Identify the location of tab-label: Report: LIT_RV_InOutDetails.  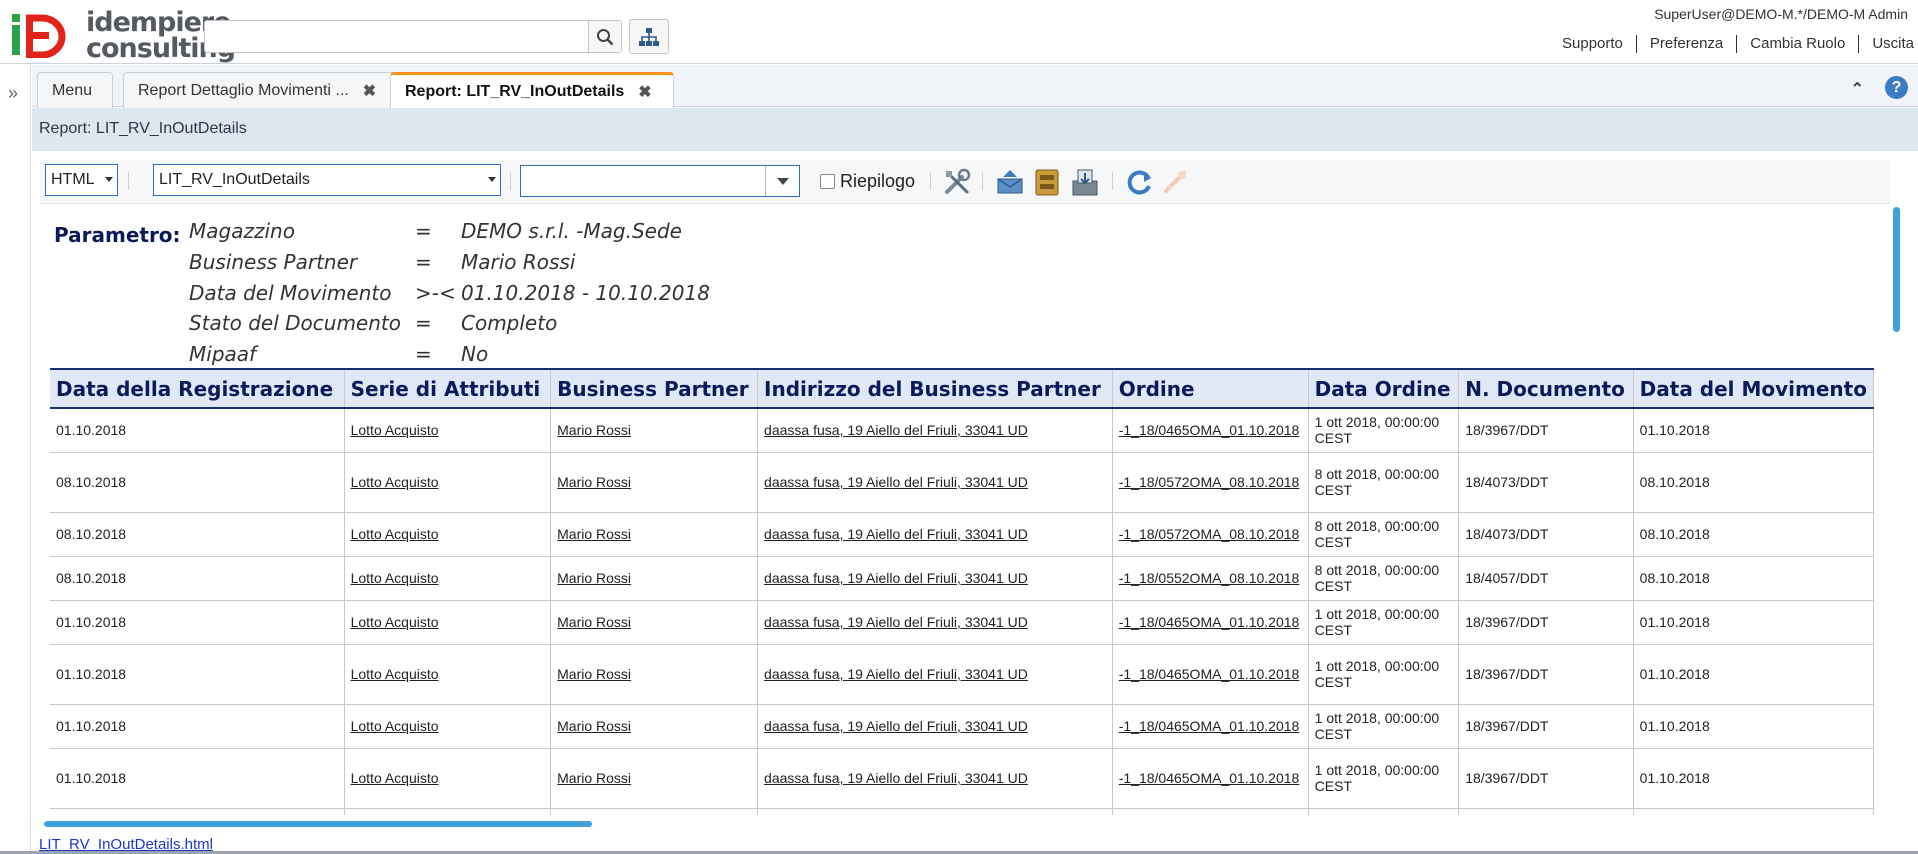
(515, 91).